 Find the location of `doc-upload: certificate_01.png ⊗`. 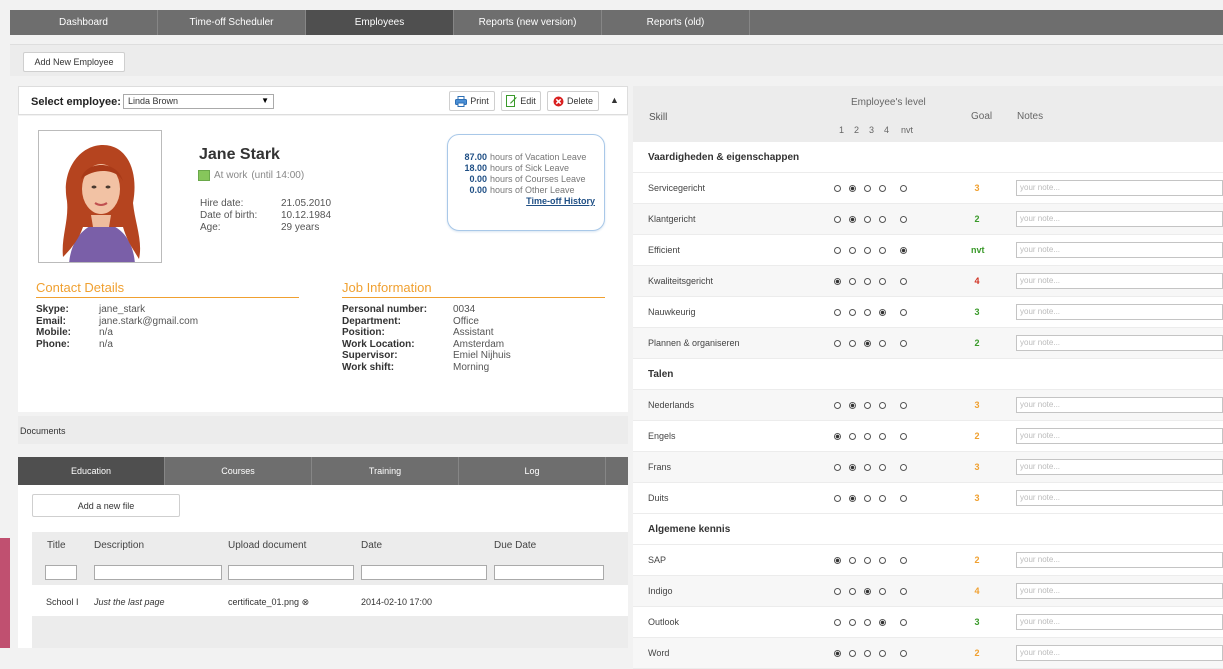

doc-upload: certificate_01.png ⊗ is located at coordinates (268, 602).